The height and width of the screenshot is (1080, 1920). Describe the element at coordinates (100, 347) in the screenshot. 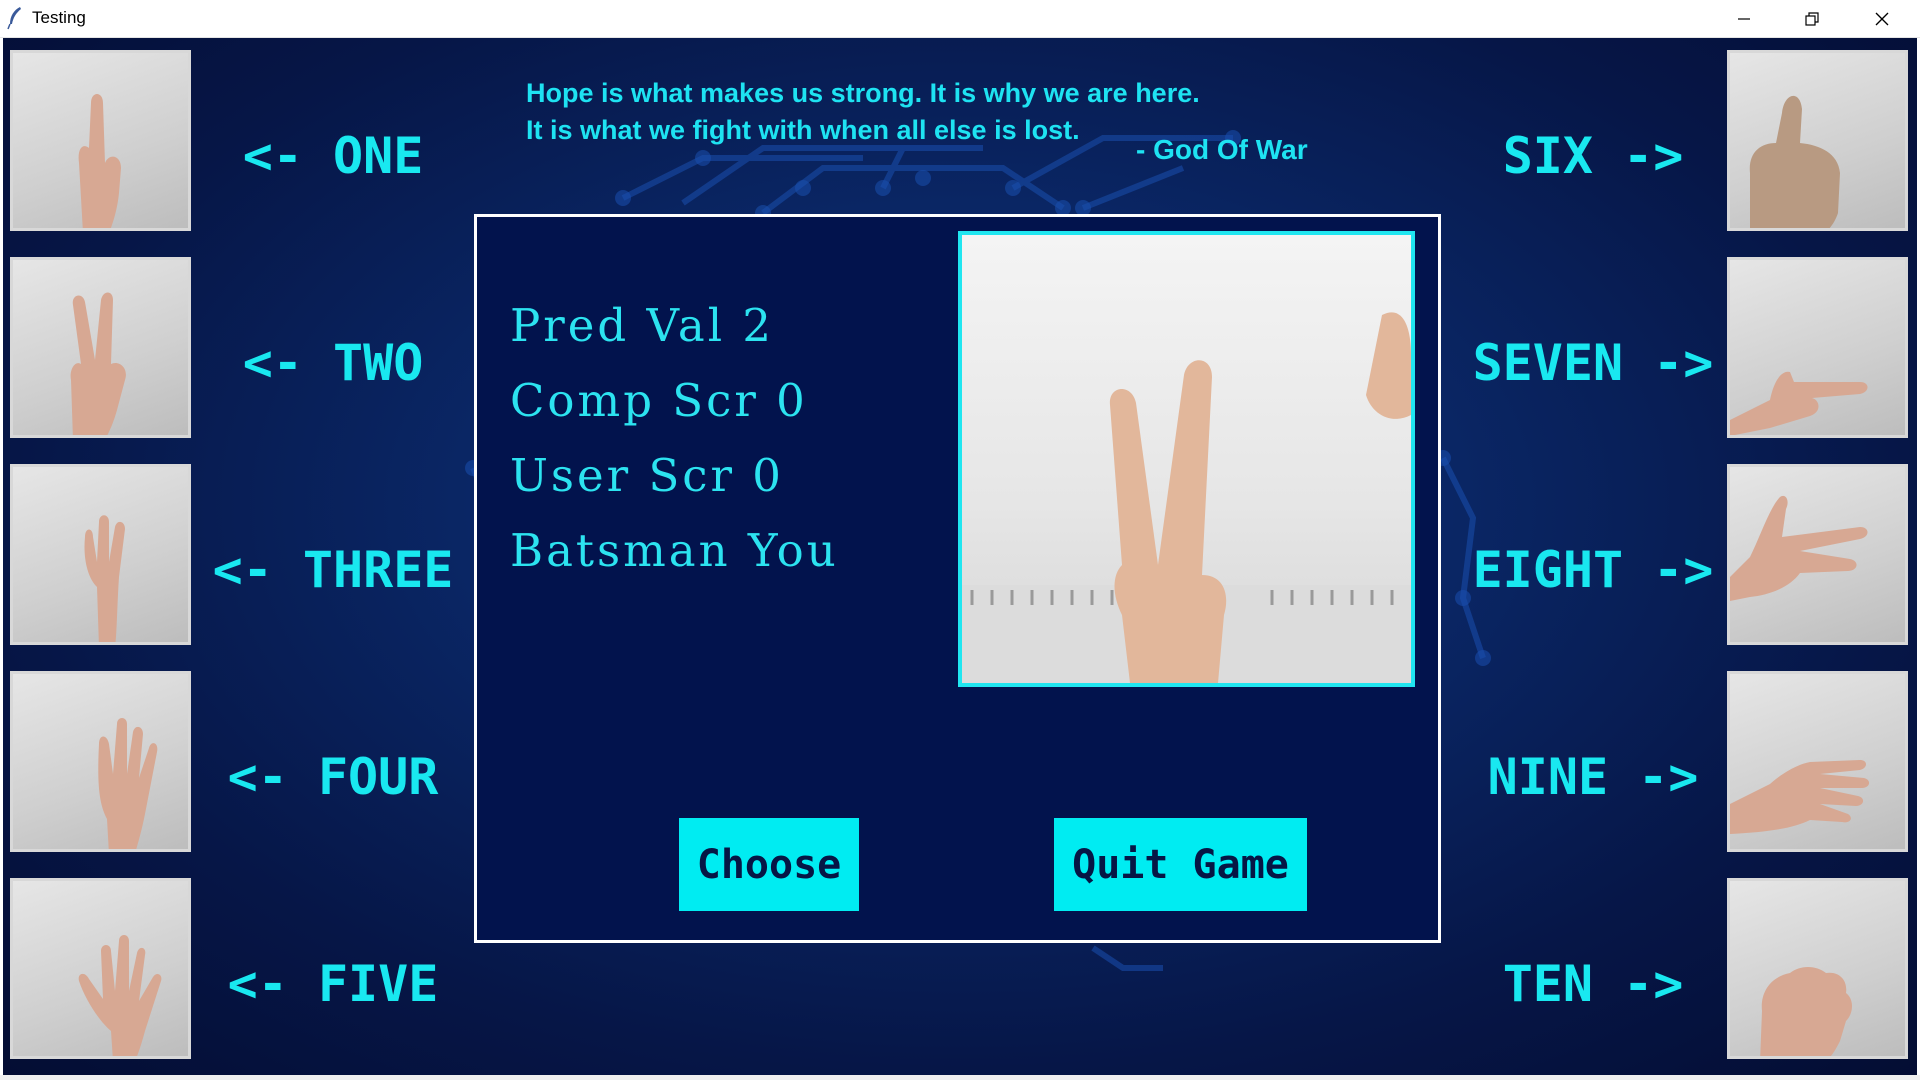

I see `gesture-two-image` at that location.